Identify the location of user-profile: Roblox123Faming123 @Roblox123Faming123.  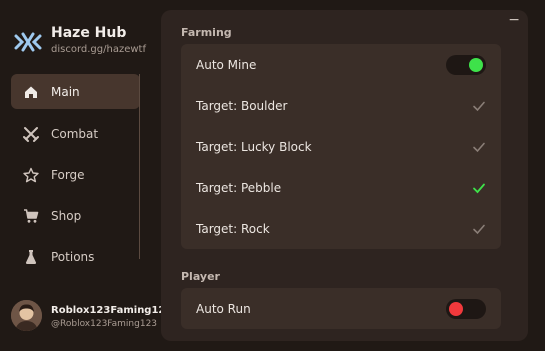
(87, 317).